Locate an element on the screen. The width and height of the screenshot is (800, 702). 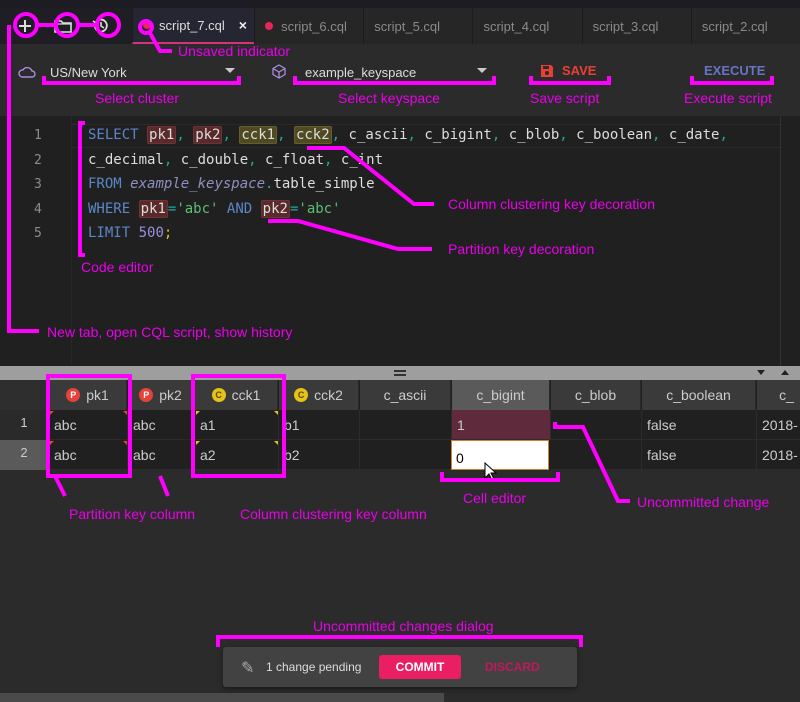
grid-cell: b1 is located at coordinates (319, 425).